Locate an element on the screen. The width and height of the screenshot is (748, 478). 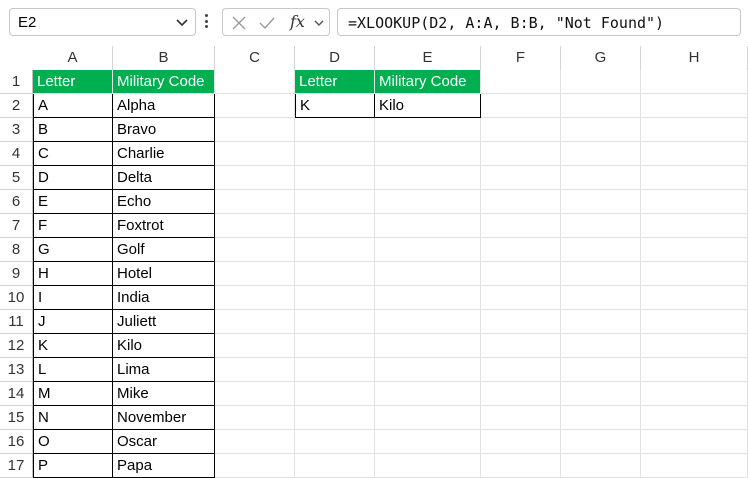
cell-b16: Oscar is located at coordinates (164, 442).